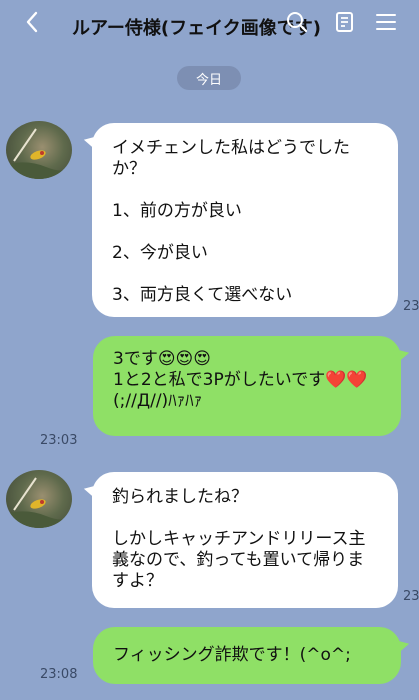  Describe the element at coordinates (297, 22) in the screenshot. I see `search-icon` at that location.